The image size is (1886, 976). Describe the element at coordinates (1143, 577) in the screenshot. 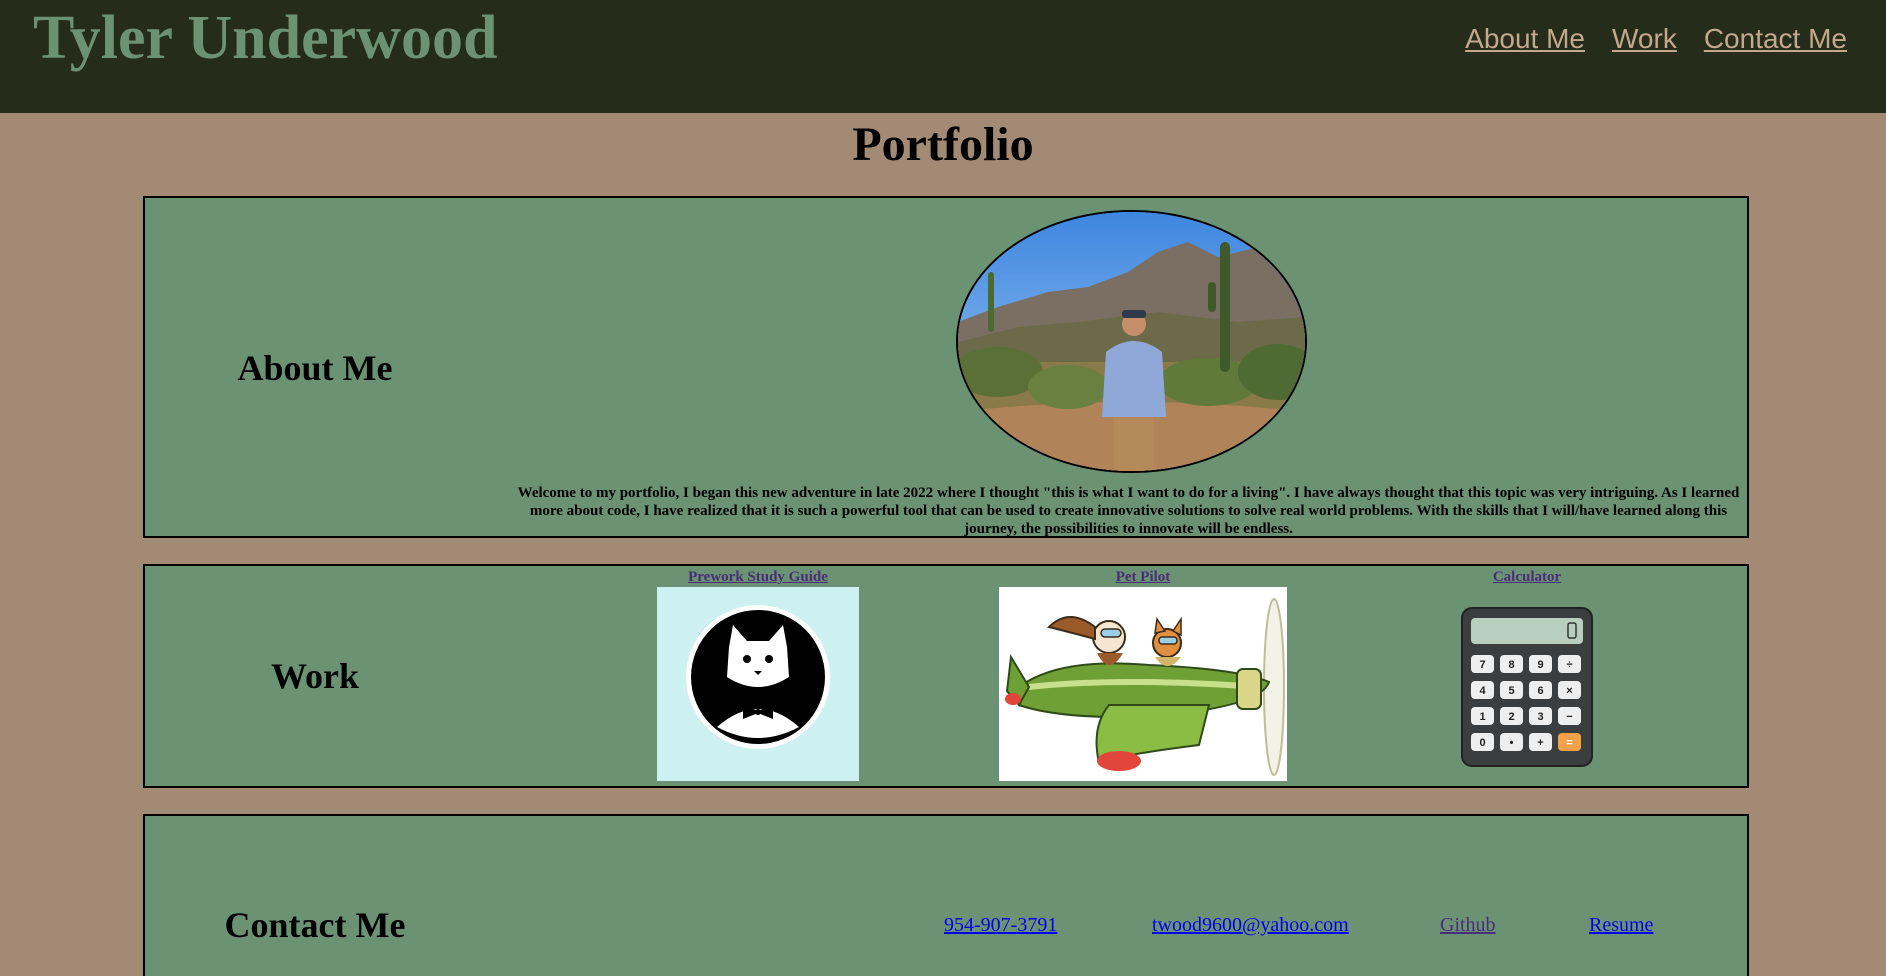

I see `project-link-pet-pilot: Pet Pilot` at that location.